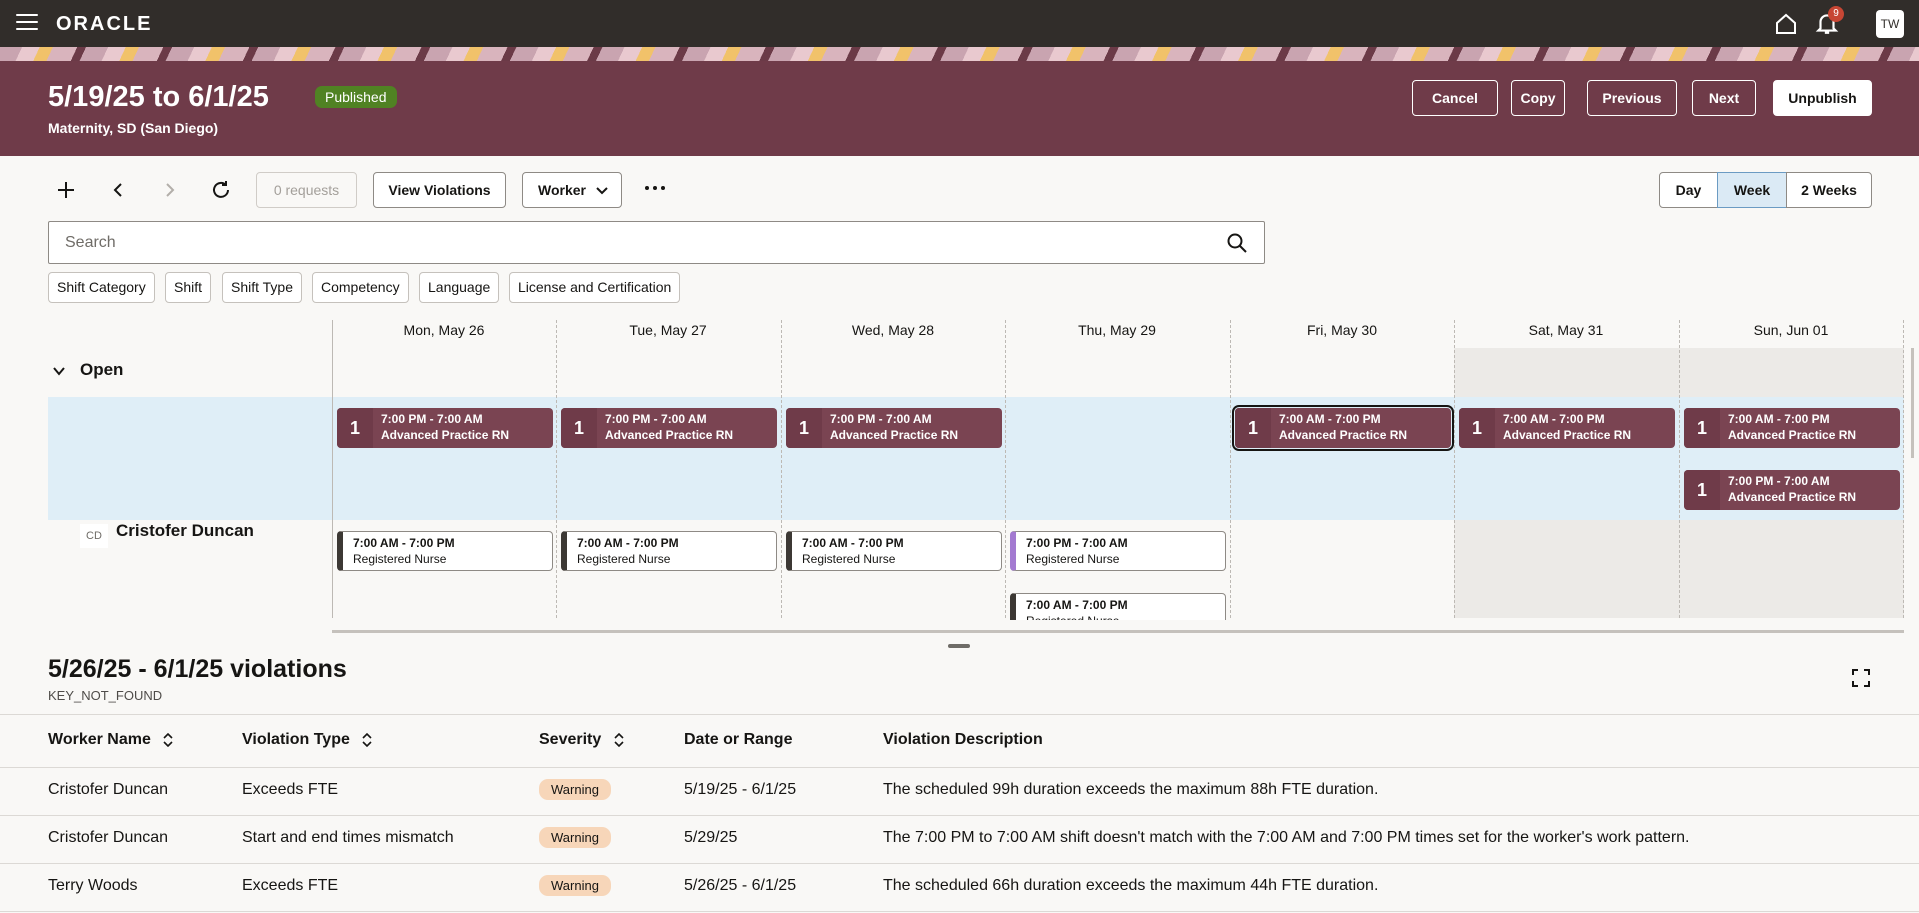  What do you see at coordinates (27, 23) in the screenshot?
I see `menu-icon` at bounding box center [27, 23].